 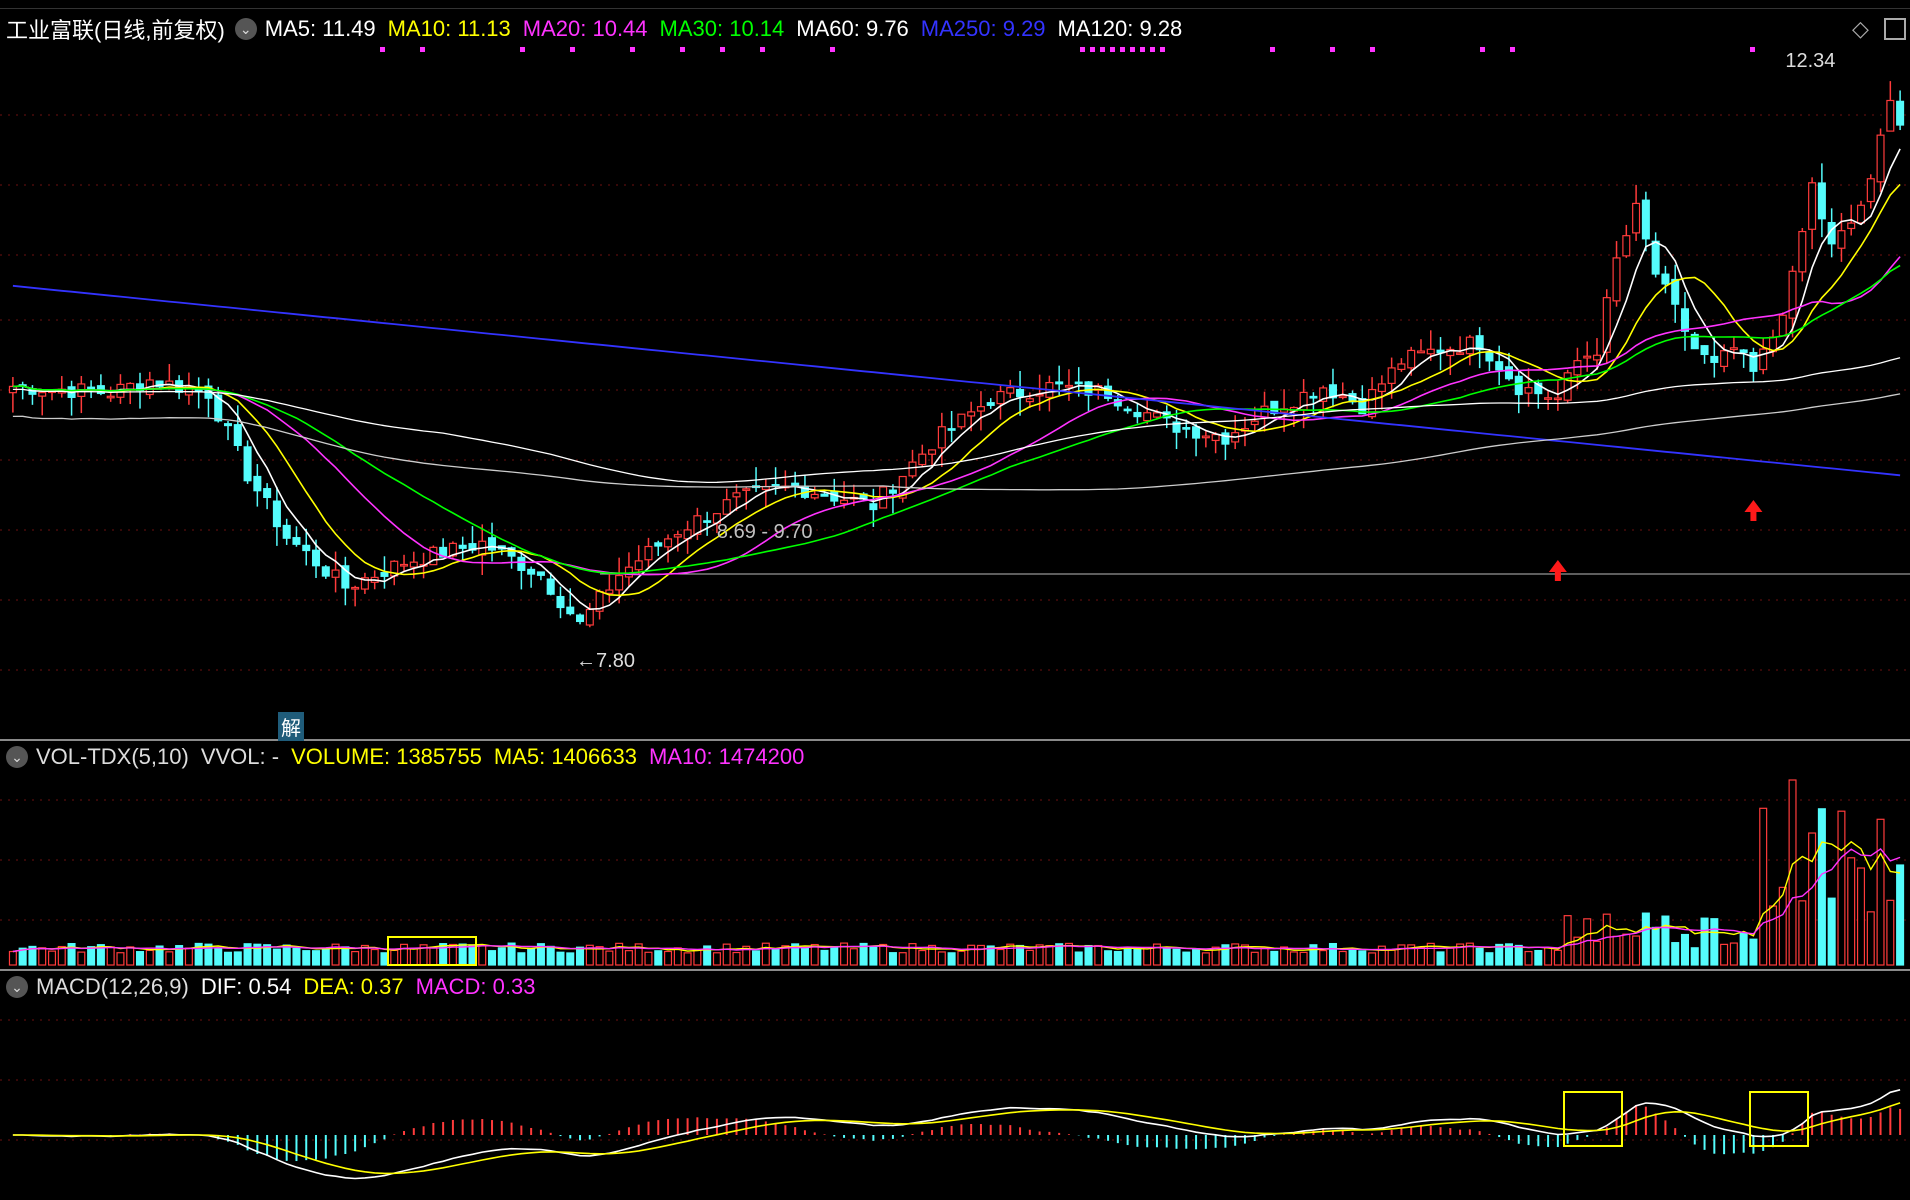 What do you see at coordinates (764, 531) in the screenshot?
I see `price-range-annotation: 8.69 - 9.70` at bounding box center [764, 531].